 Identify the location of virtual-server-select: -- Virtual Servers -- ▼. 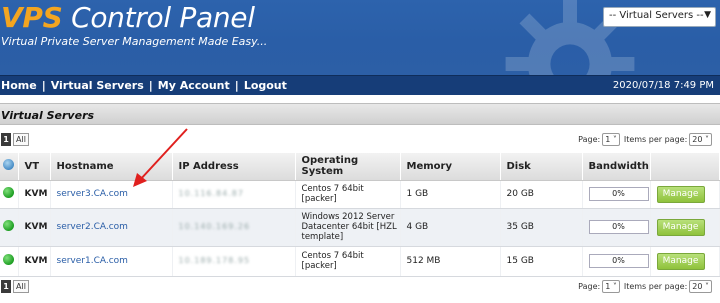
(659, 17).